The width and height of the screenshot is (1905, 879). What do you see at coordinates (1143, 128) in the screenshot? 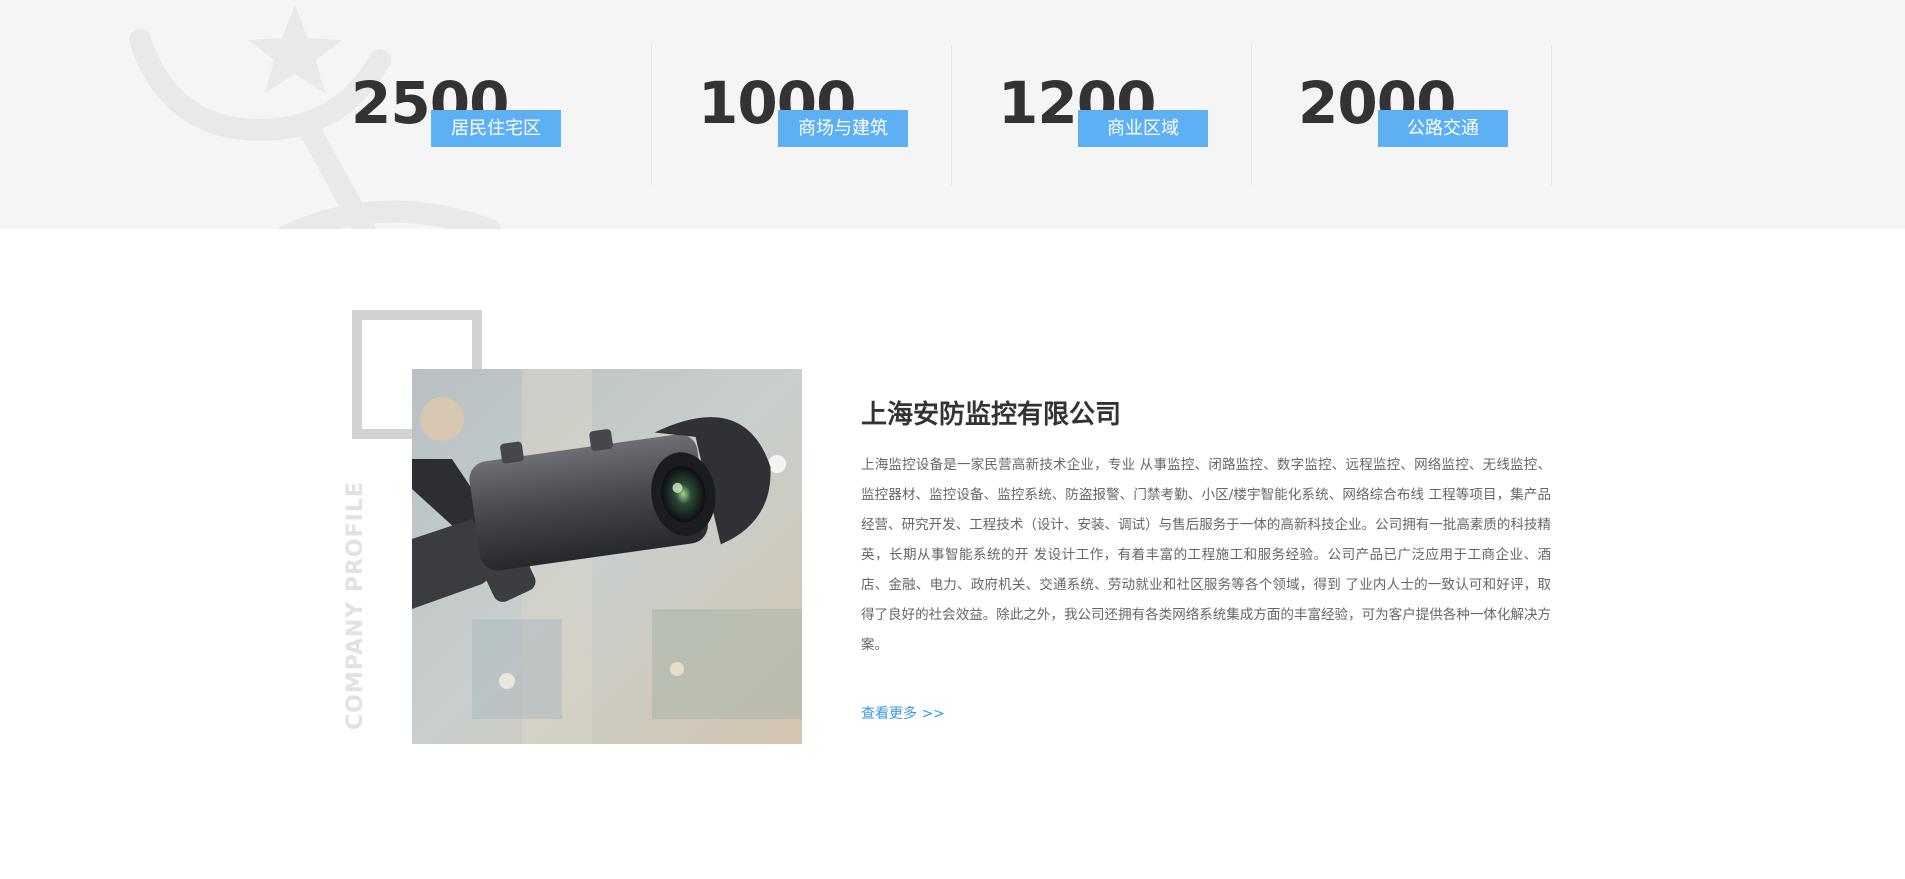
I see `stat-badge: 商业区域` at bounding box center [1143, 128].